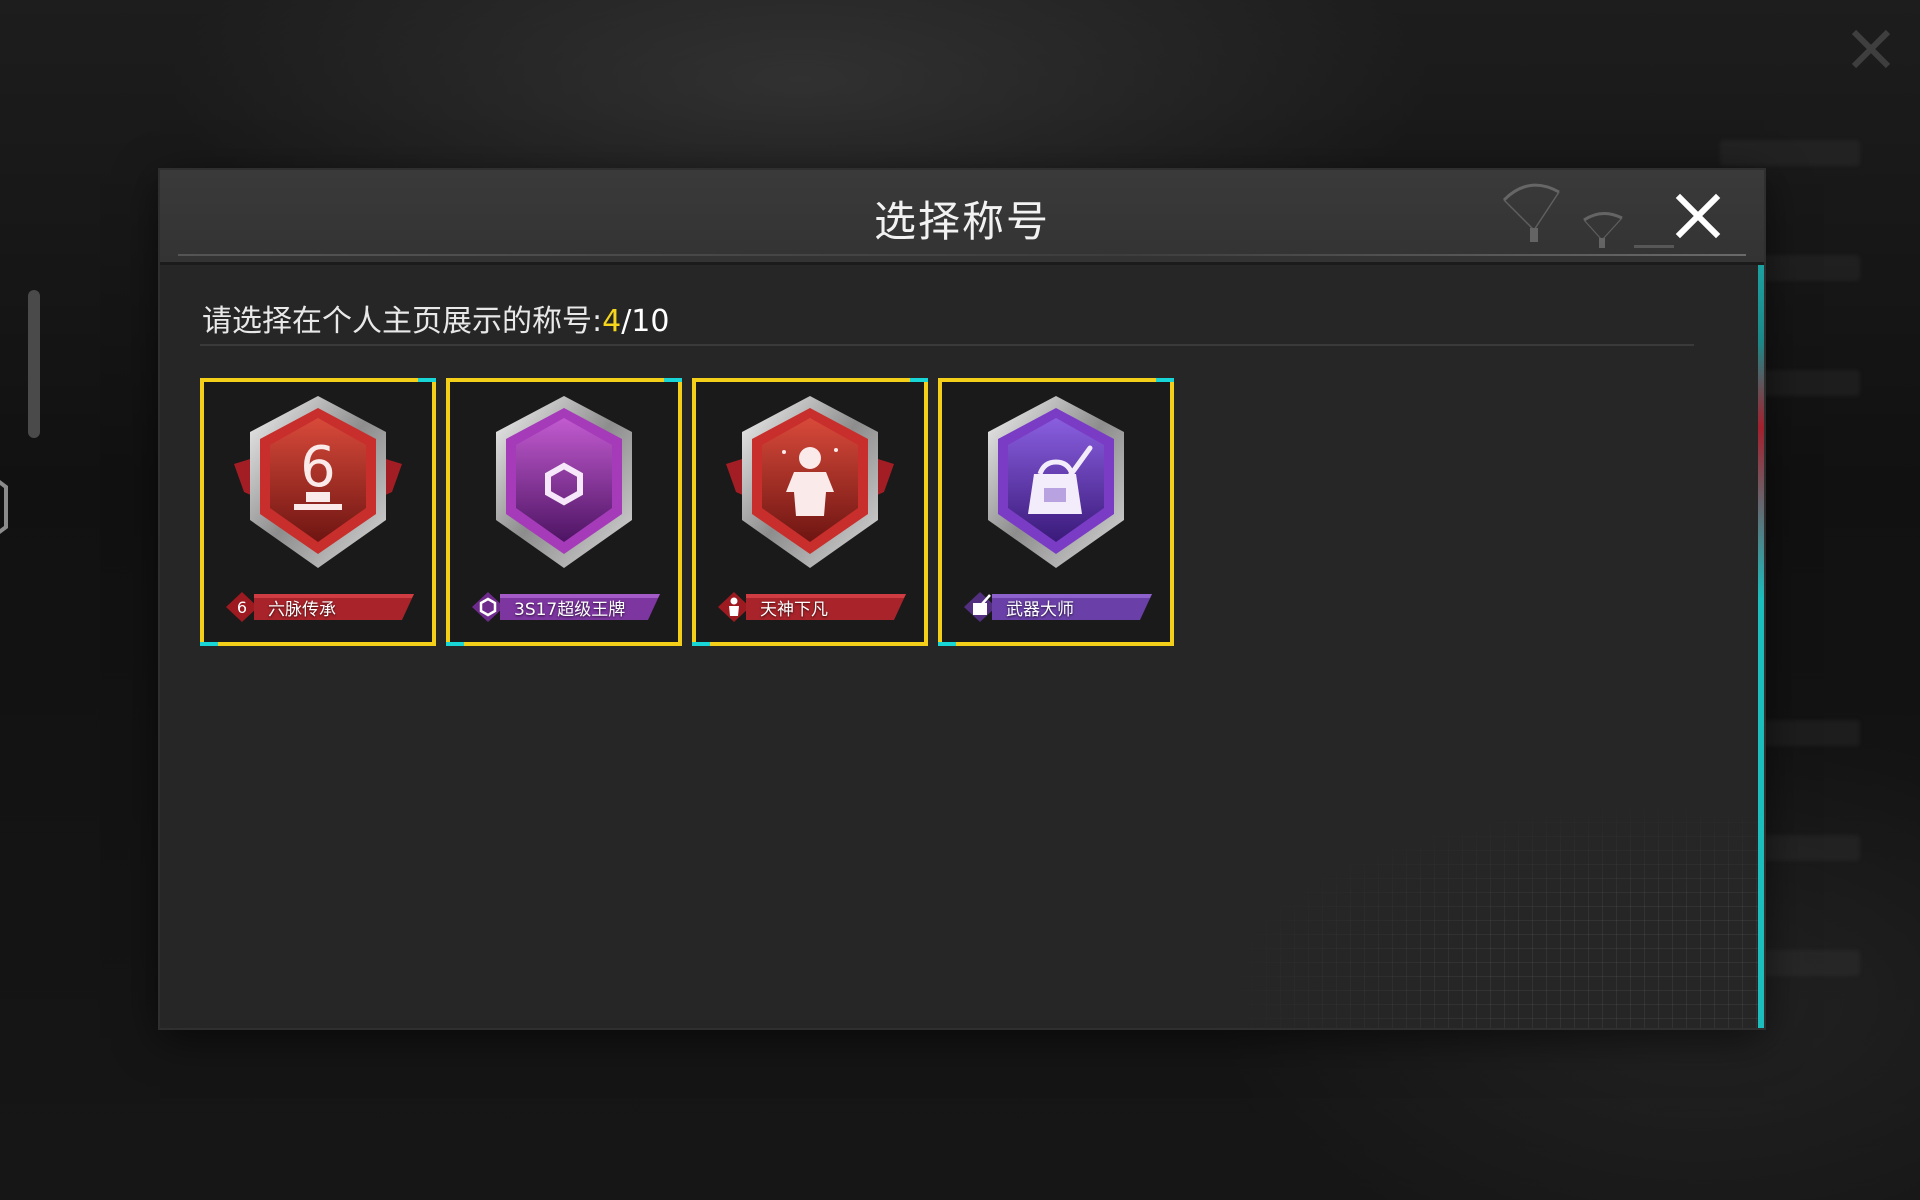  I want to click on title-card: 6 6 六脉传承, so click(318, 512).